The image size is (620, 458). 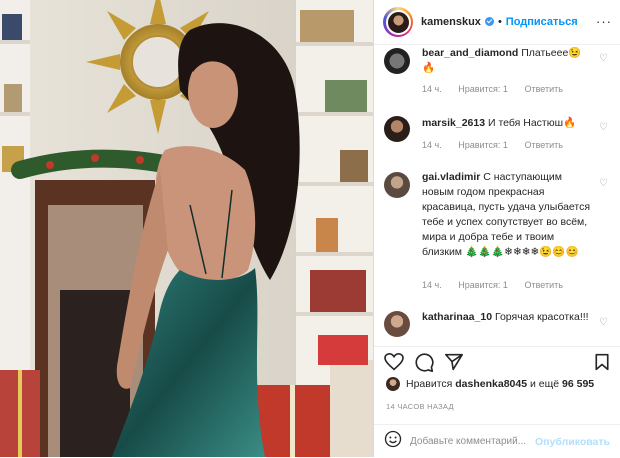 I want to click on follow-button: Подписаться, so click(x=542, y=22).